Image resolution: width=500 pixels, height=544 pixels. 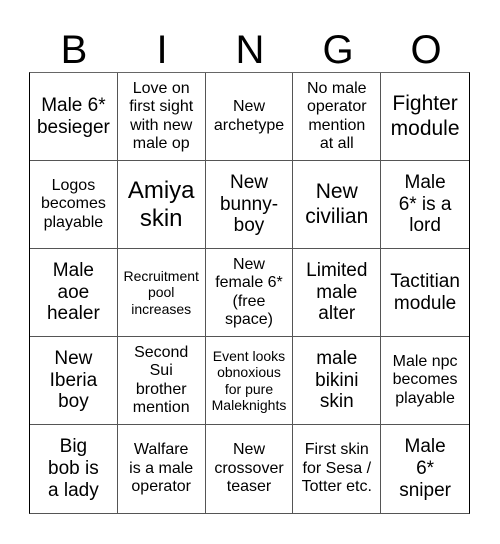 What do you see at coordinates (425, 226) in the screenshot?
I see `cell-text-line: lord` at bounding box center [425, 226].